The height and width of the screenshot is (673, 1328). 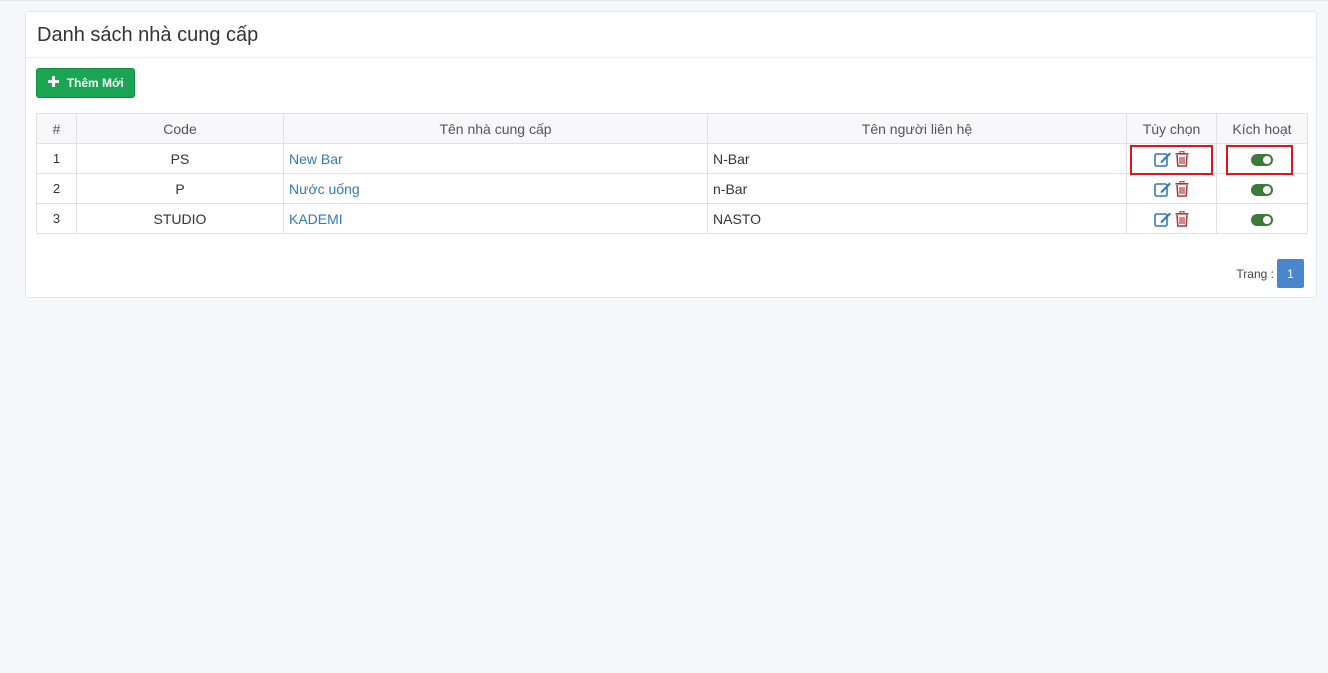 What do you see at coordinates (56, 188) in the screenshot?
I see `row-index: 2` at bounding box center [56, 188].